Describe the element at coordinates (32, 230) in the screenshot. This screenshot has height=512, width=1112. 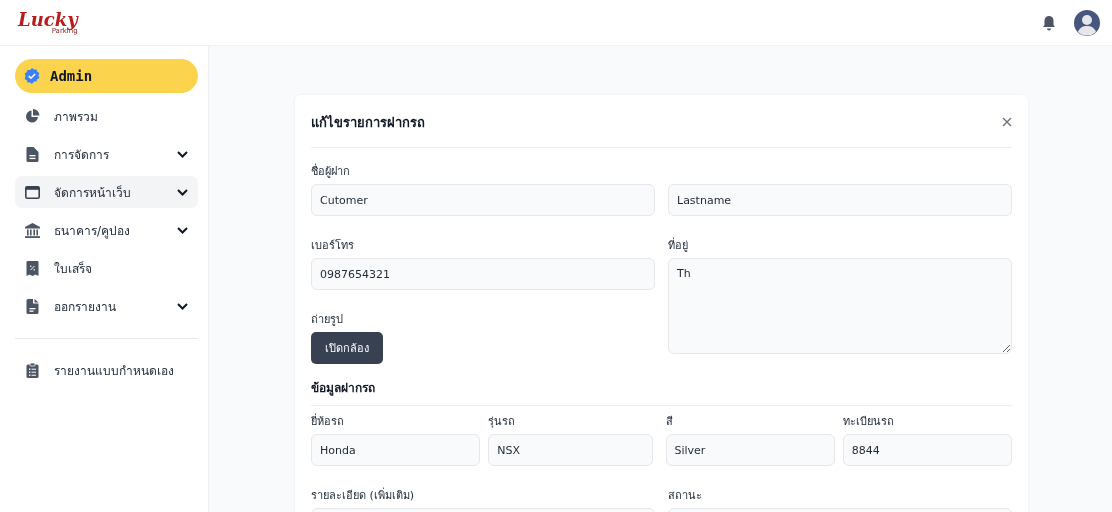
I see `bank-icon` at that location.